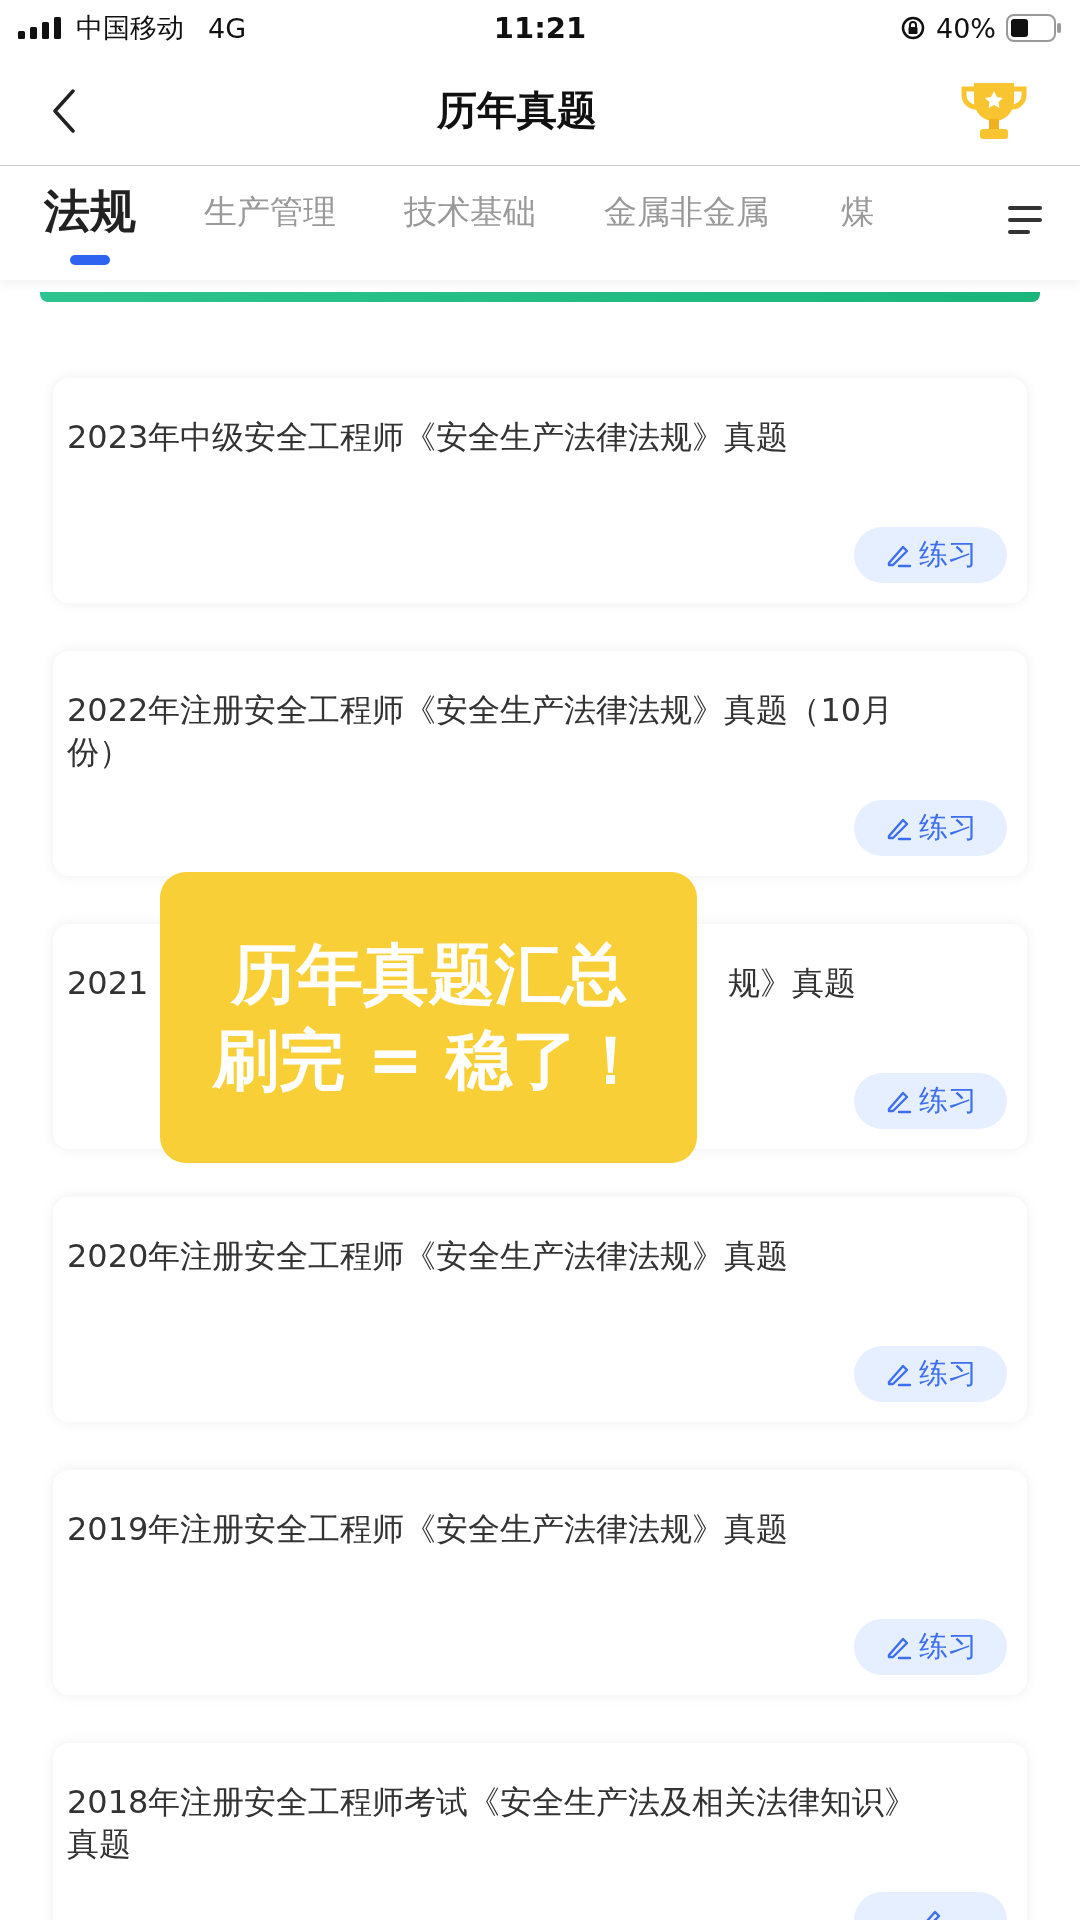  Describe the element at coordinates (90, 223) in the screenshot. I see `category-tab: 法规` at that location.